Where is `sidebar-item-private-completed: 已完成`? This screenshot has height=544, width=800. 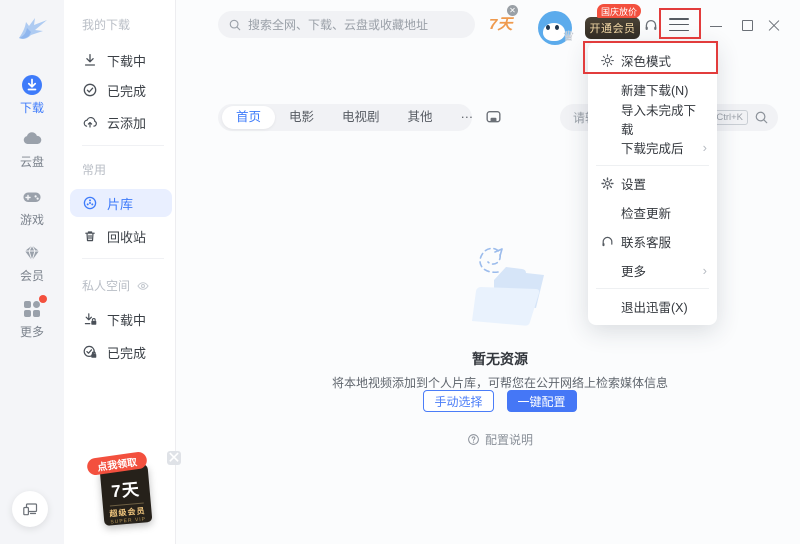
sidebar-item-private-completed: 已完成 is located at coordinates (121, 352).